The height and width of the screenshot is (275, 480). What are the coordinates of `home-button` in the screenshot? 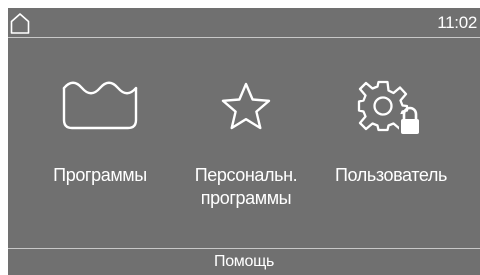 It's located at (20, 23).